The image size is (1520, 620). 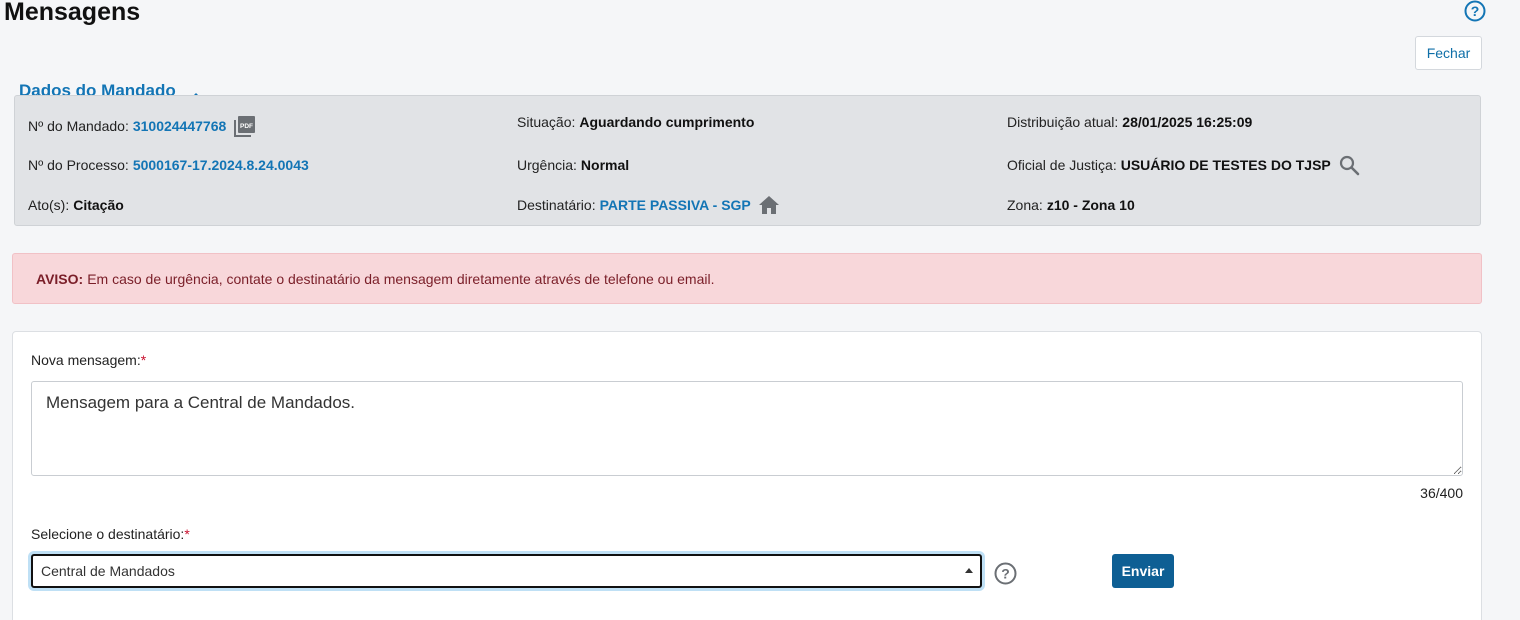 What do you see at coordinates (60, 279) in the screenshot?
I see `alert-title: AVISO:` at bounding box center [60, 279].